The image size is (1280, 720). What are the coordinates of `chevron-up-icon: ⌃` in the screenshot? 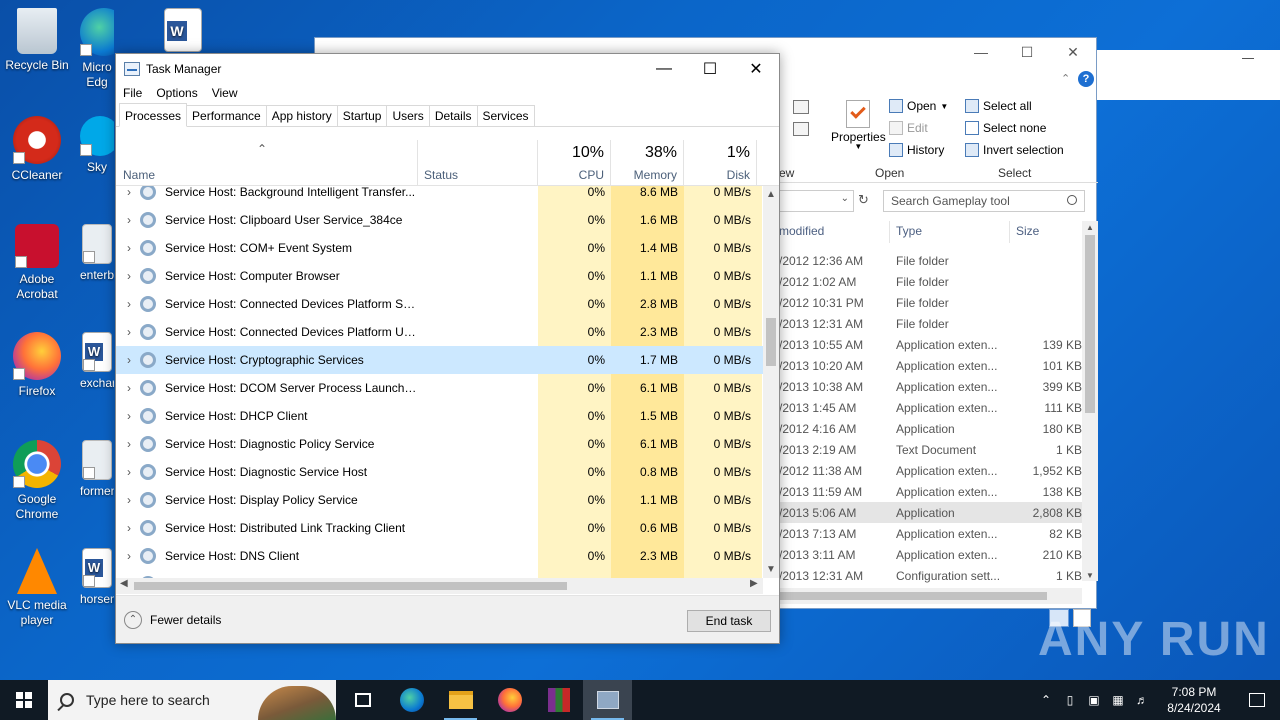 It's located at (1046, 700).